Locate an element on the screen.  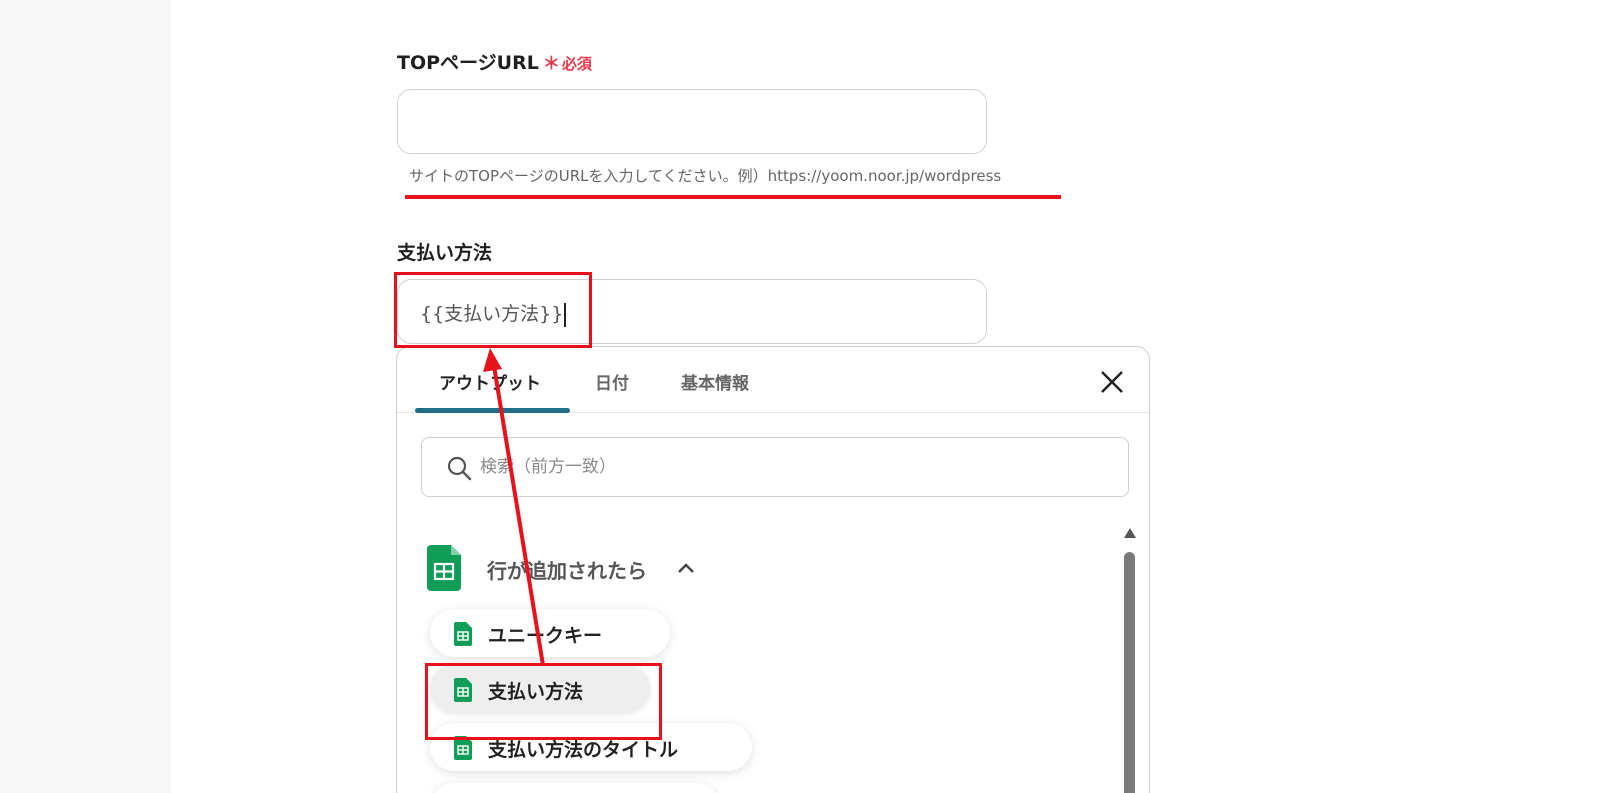
search-box is located at coordinates (775, 467).